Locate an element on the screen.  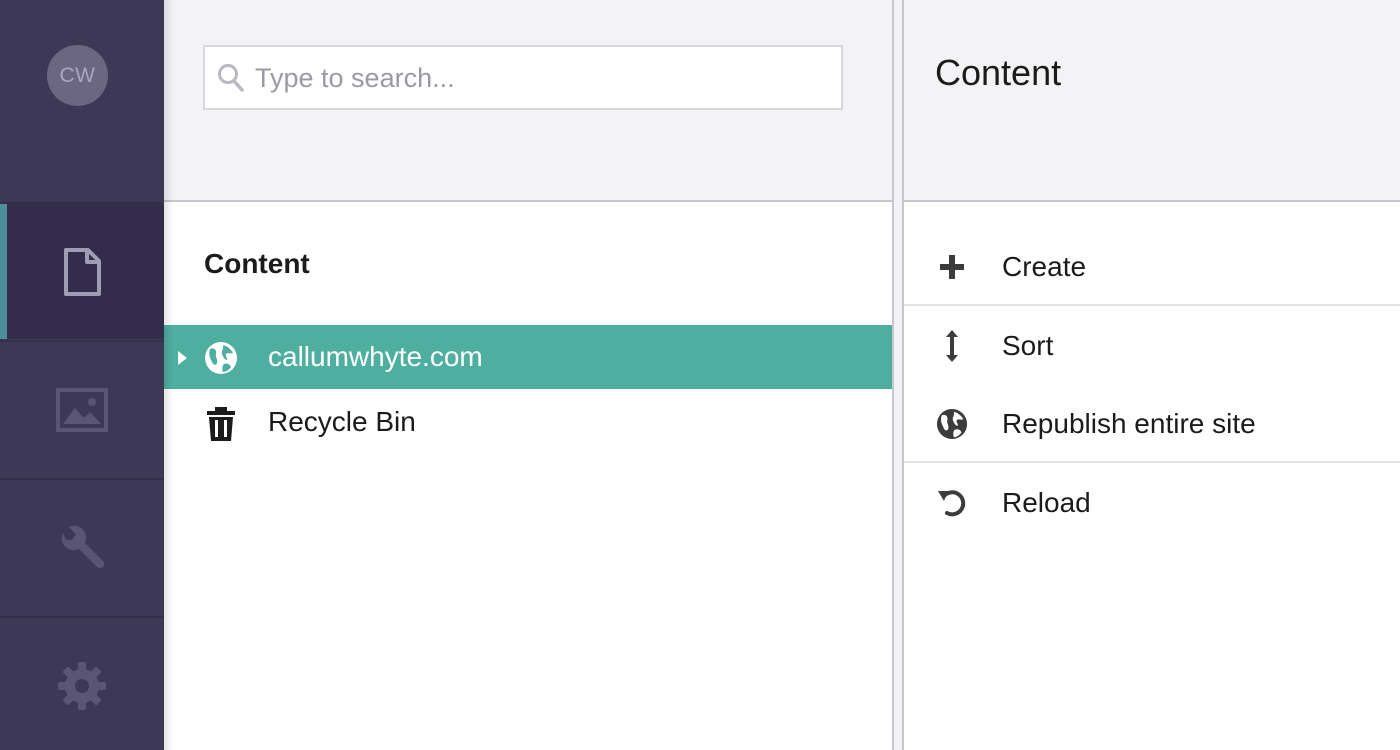
reload-icon is located at coordinates (952, 503).